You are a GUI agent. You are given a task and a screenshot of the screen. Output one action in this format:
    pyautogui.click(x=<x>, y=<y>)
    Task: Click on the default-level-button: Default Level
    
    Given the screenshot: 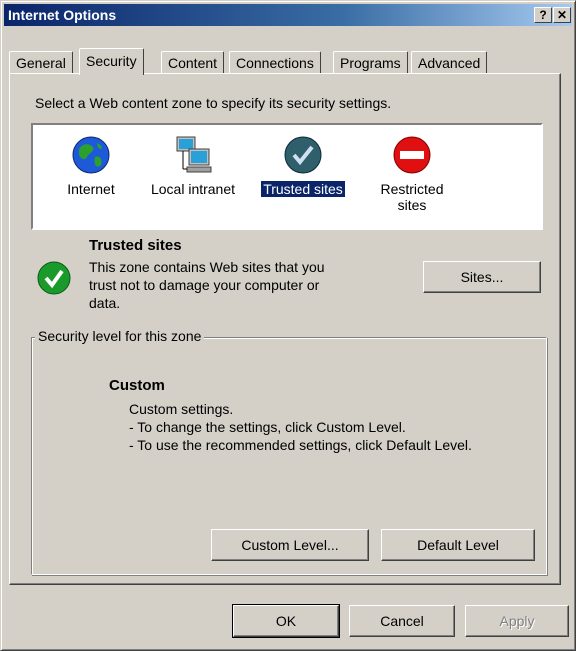 What is the action you would take?
    pyautogui.click(x=458, y=545)
    